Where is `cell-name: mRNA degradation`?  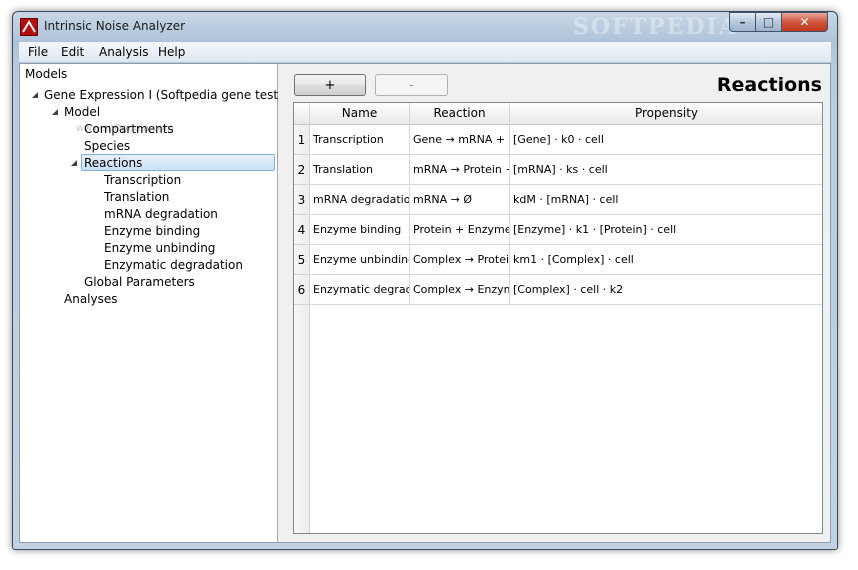 cell-name: mRNA degradation is located at coordinates (360, 200).